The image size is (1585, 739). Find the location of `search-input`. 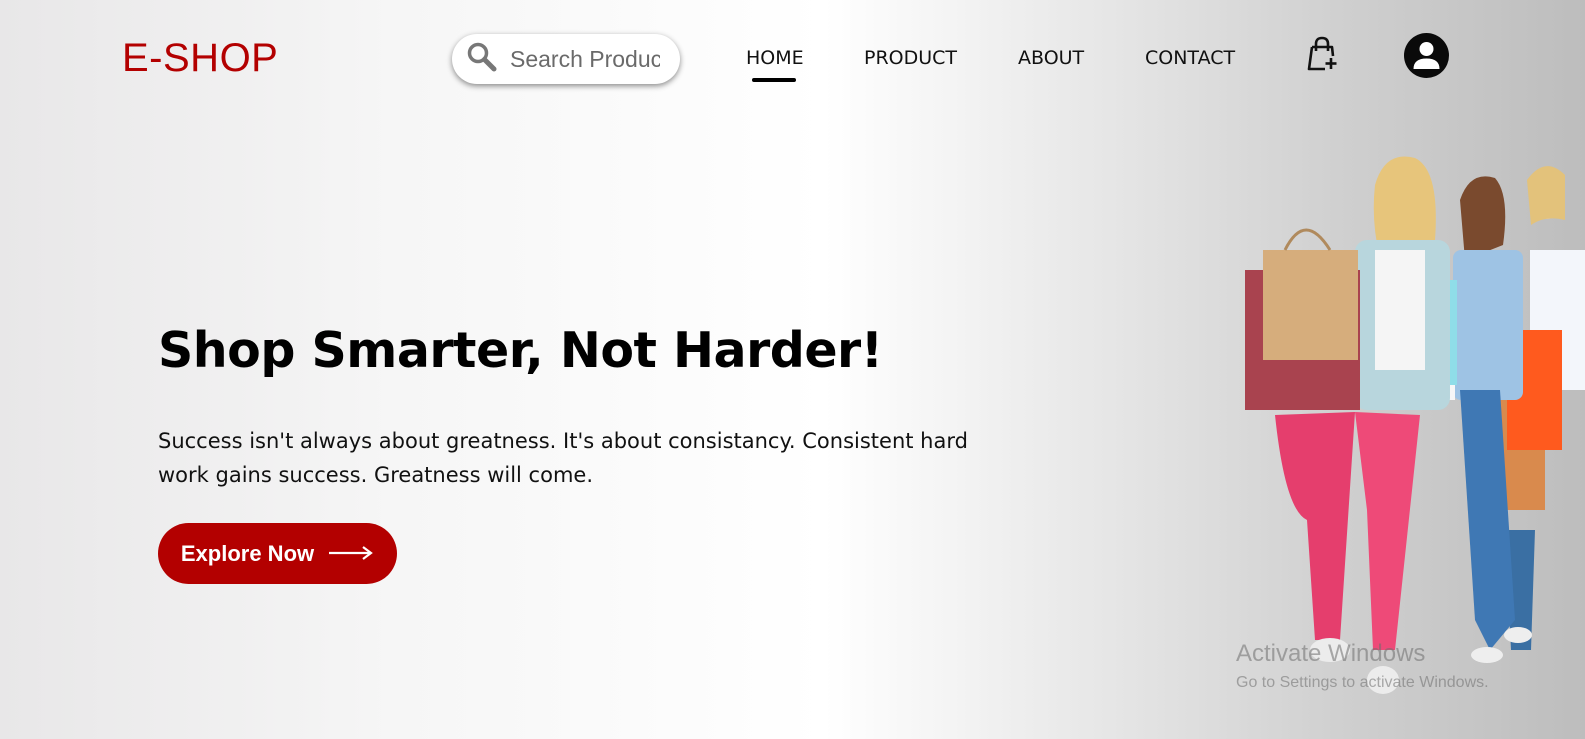

search-input is located at coordinates (585, 59).